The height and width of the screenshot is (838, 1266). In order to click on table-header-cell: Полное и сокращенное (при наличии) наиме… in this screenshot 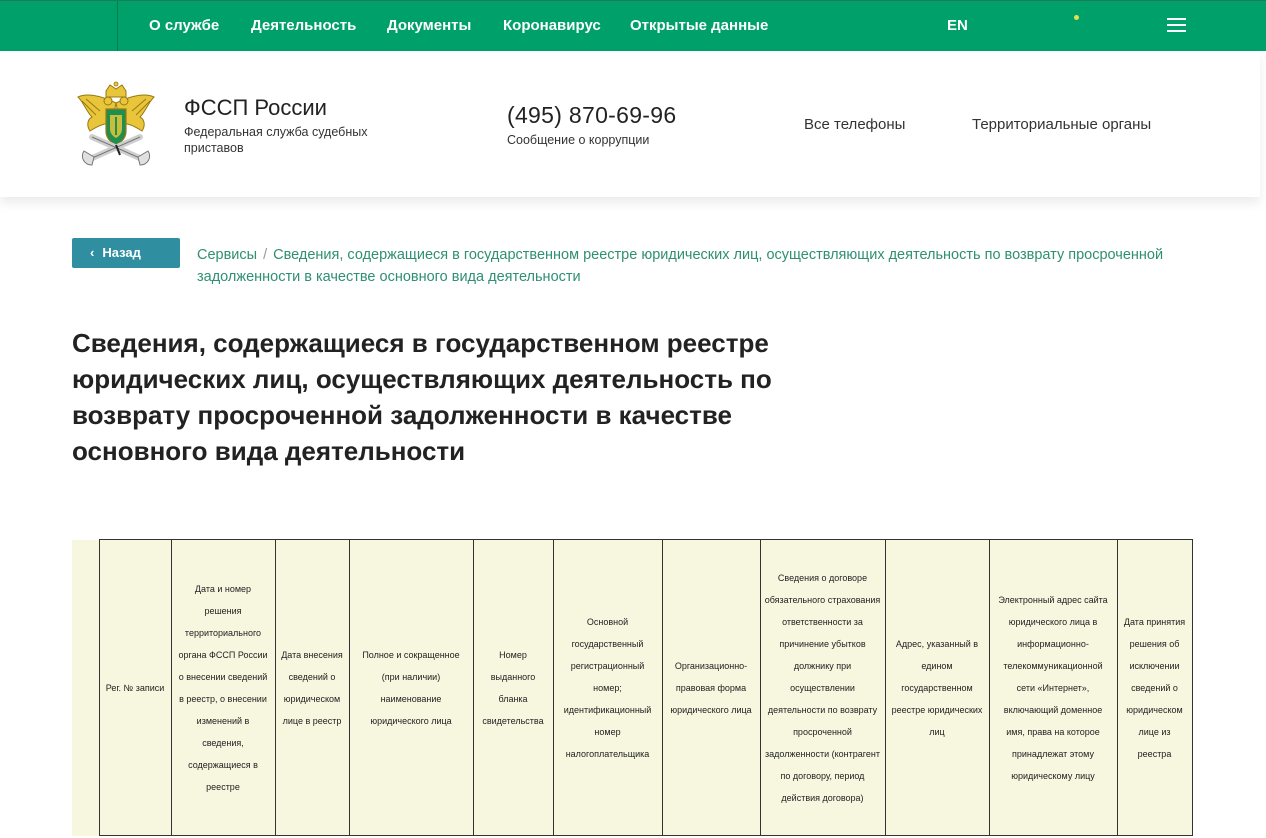, I will do `click(411, 687)`.